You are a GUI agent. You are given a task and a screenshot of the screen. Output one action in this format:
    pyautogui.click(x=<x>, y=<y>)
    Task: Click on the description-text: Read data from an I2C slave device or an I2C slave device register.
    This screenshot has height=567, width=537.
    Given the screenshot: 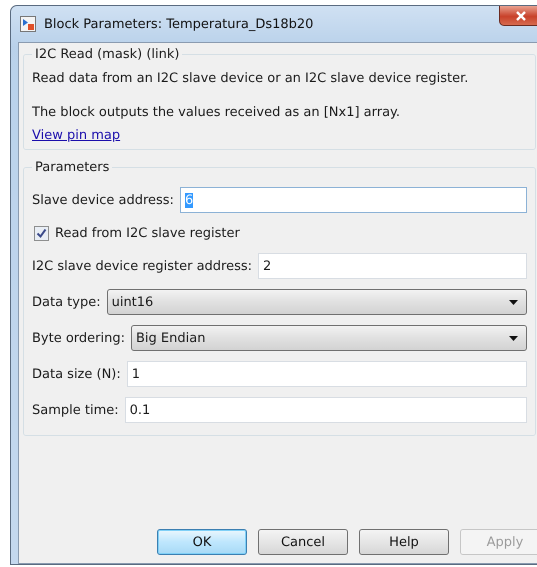 What is the action you would take?
    pyautogui.click(x=251, y=79)
    